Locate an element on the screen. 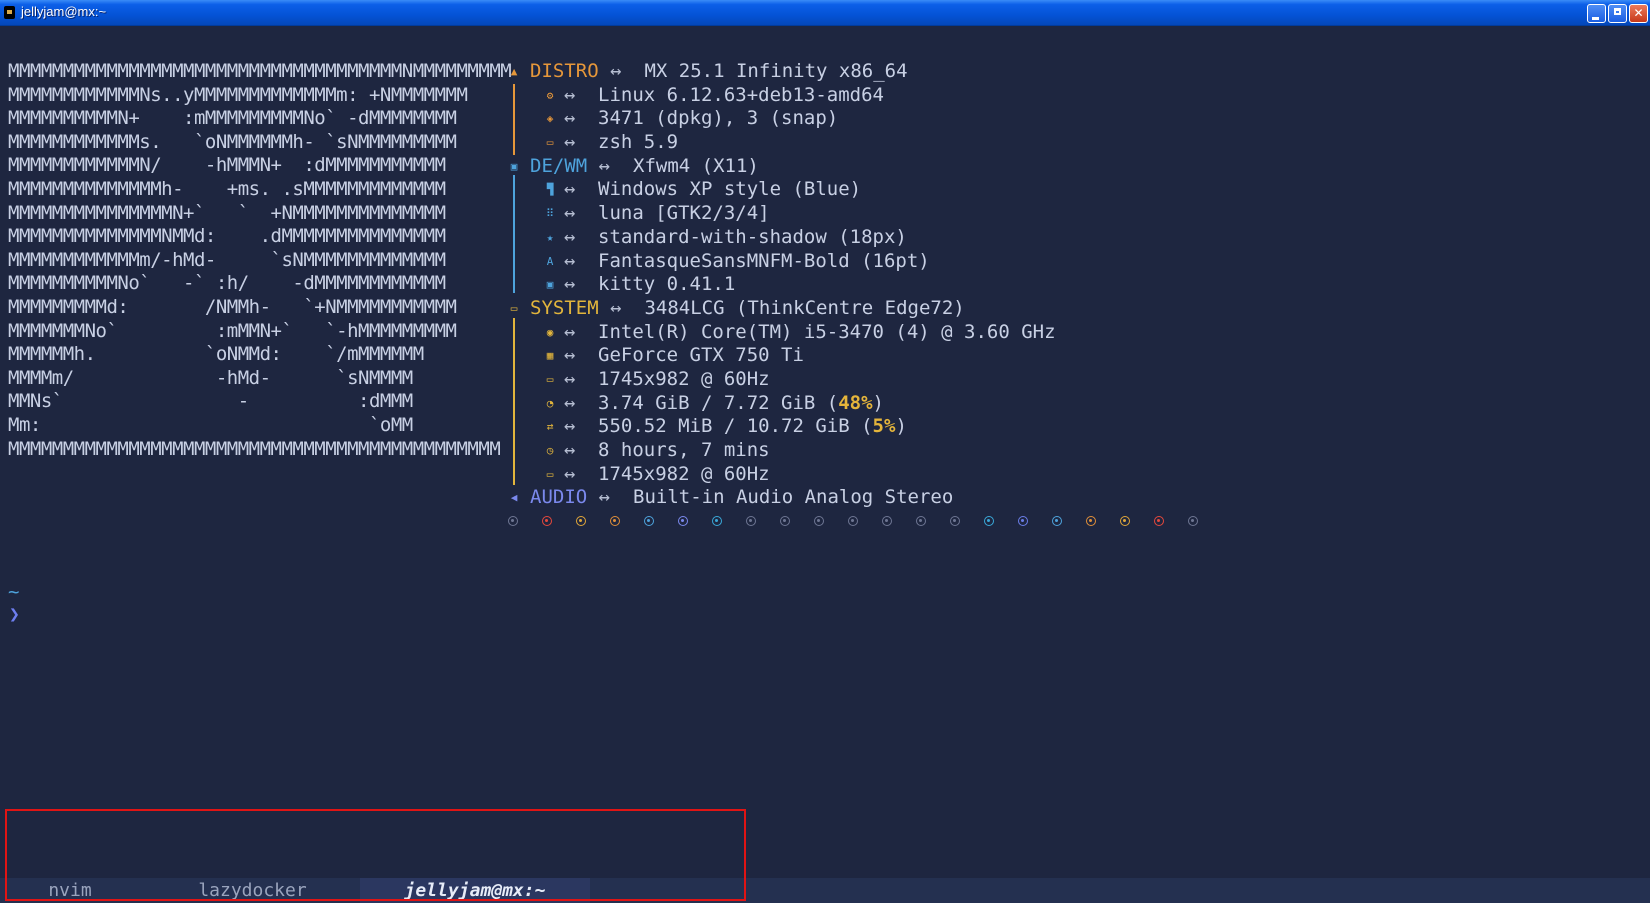 The width and height of the screenshot is (1650, 903). cpu-icon: ◉ is located at coordinates (550, 332).